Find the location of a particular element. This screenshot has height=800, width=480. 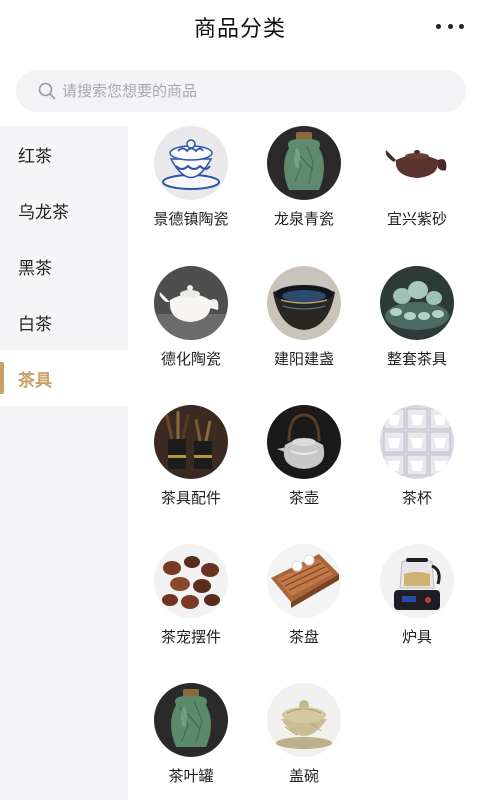

search-input is located at coordinates (242, 91).